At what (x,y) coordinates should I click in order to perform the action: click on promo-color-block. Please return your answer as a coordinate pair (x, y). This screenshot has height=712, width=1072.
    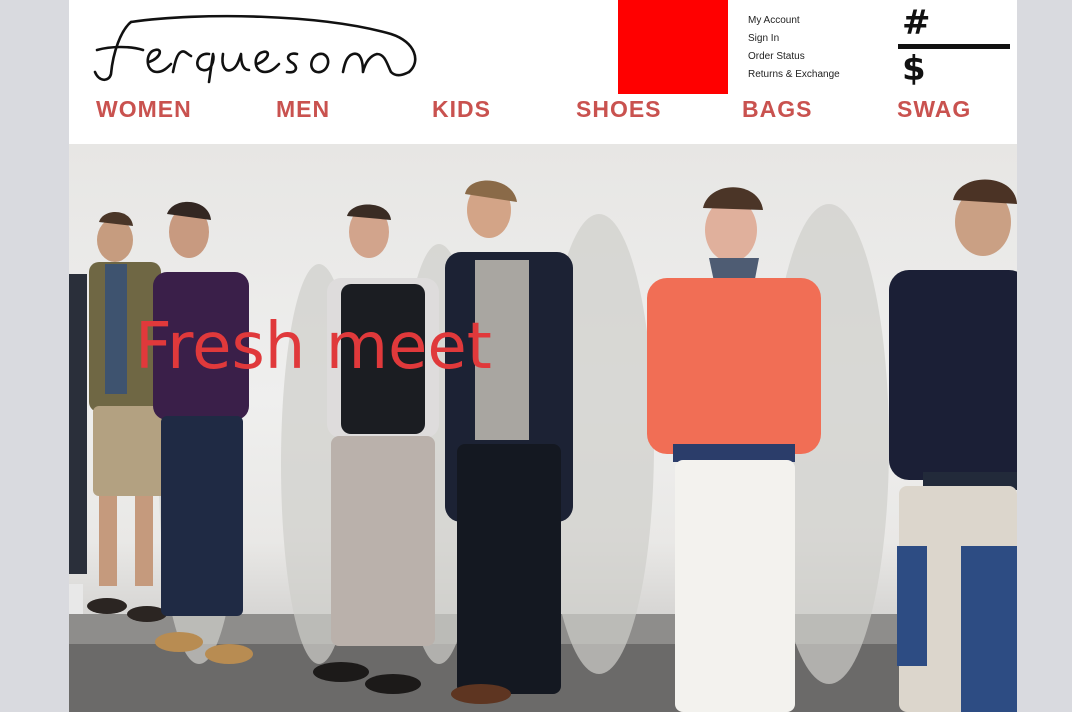
    Looking at the image, I should click on (673, 47).